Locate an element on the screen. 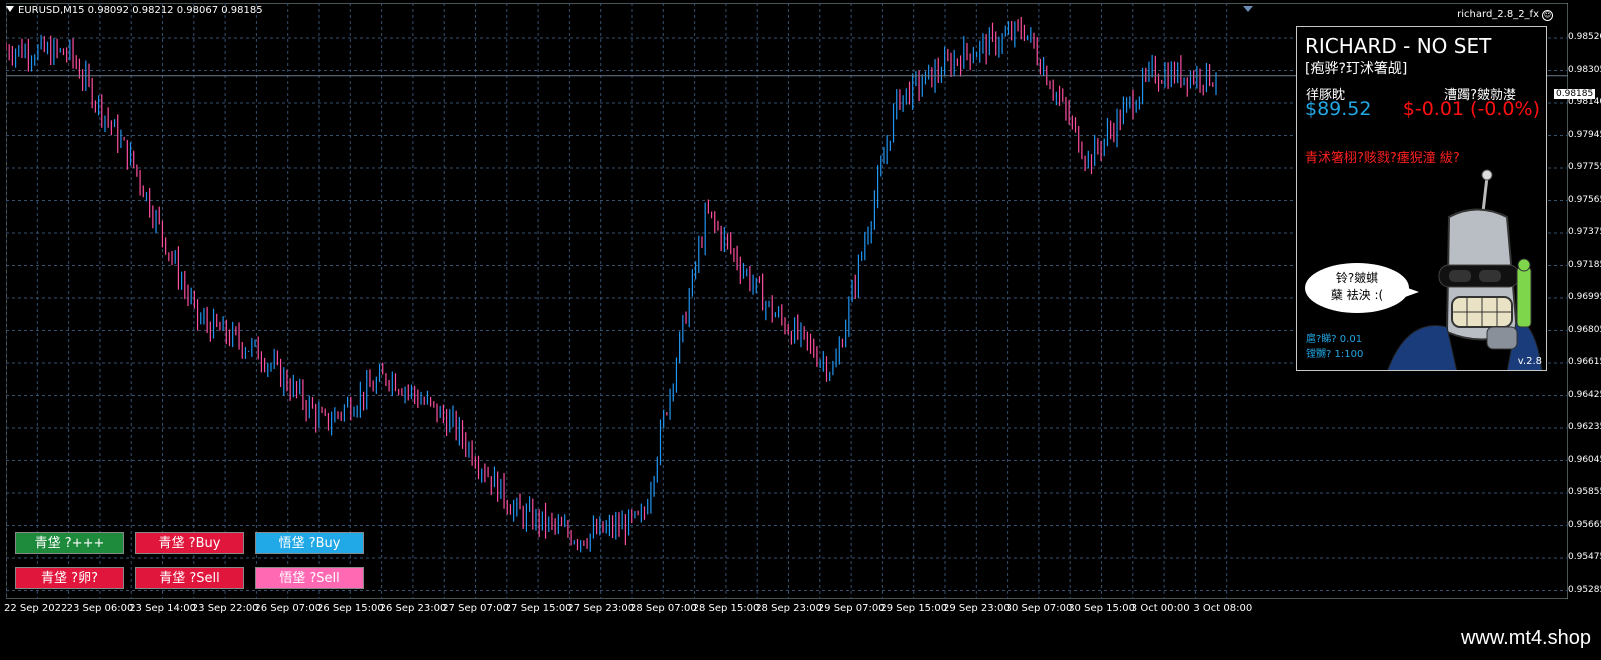  smiley-icon: ☺ is located at coordinates (1547, 15).